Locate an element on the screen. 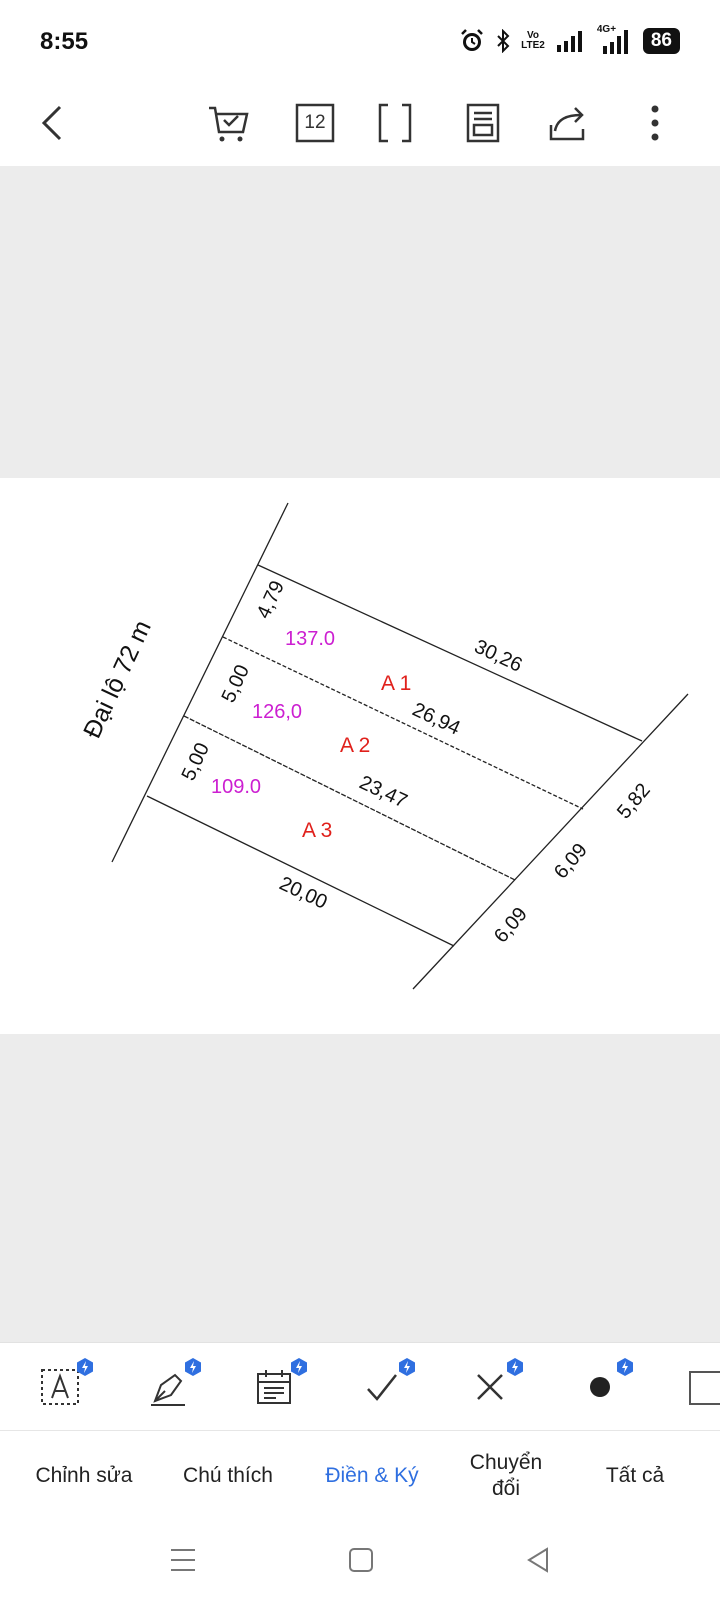 Image resolution: width=720 pixels, height=1601 pixels. home-icon is located at coordinates (361, 1560).